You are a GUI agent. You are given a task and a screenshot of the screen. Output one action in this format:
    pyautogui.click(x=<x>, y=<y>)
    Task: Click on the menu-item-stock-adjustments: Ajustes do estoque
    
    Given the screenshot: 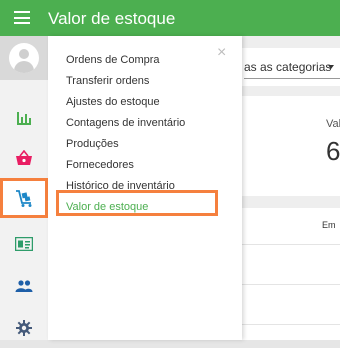 What is the action you would take?
    pyautogui.click(x=113, y=102)
    